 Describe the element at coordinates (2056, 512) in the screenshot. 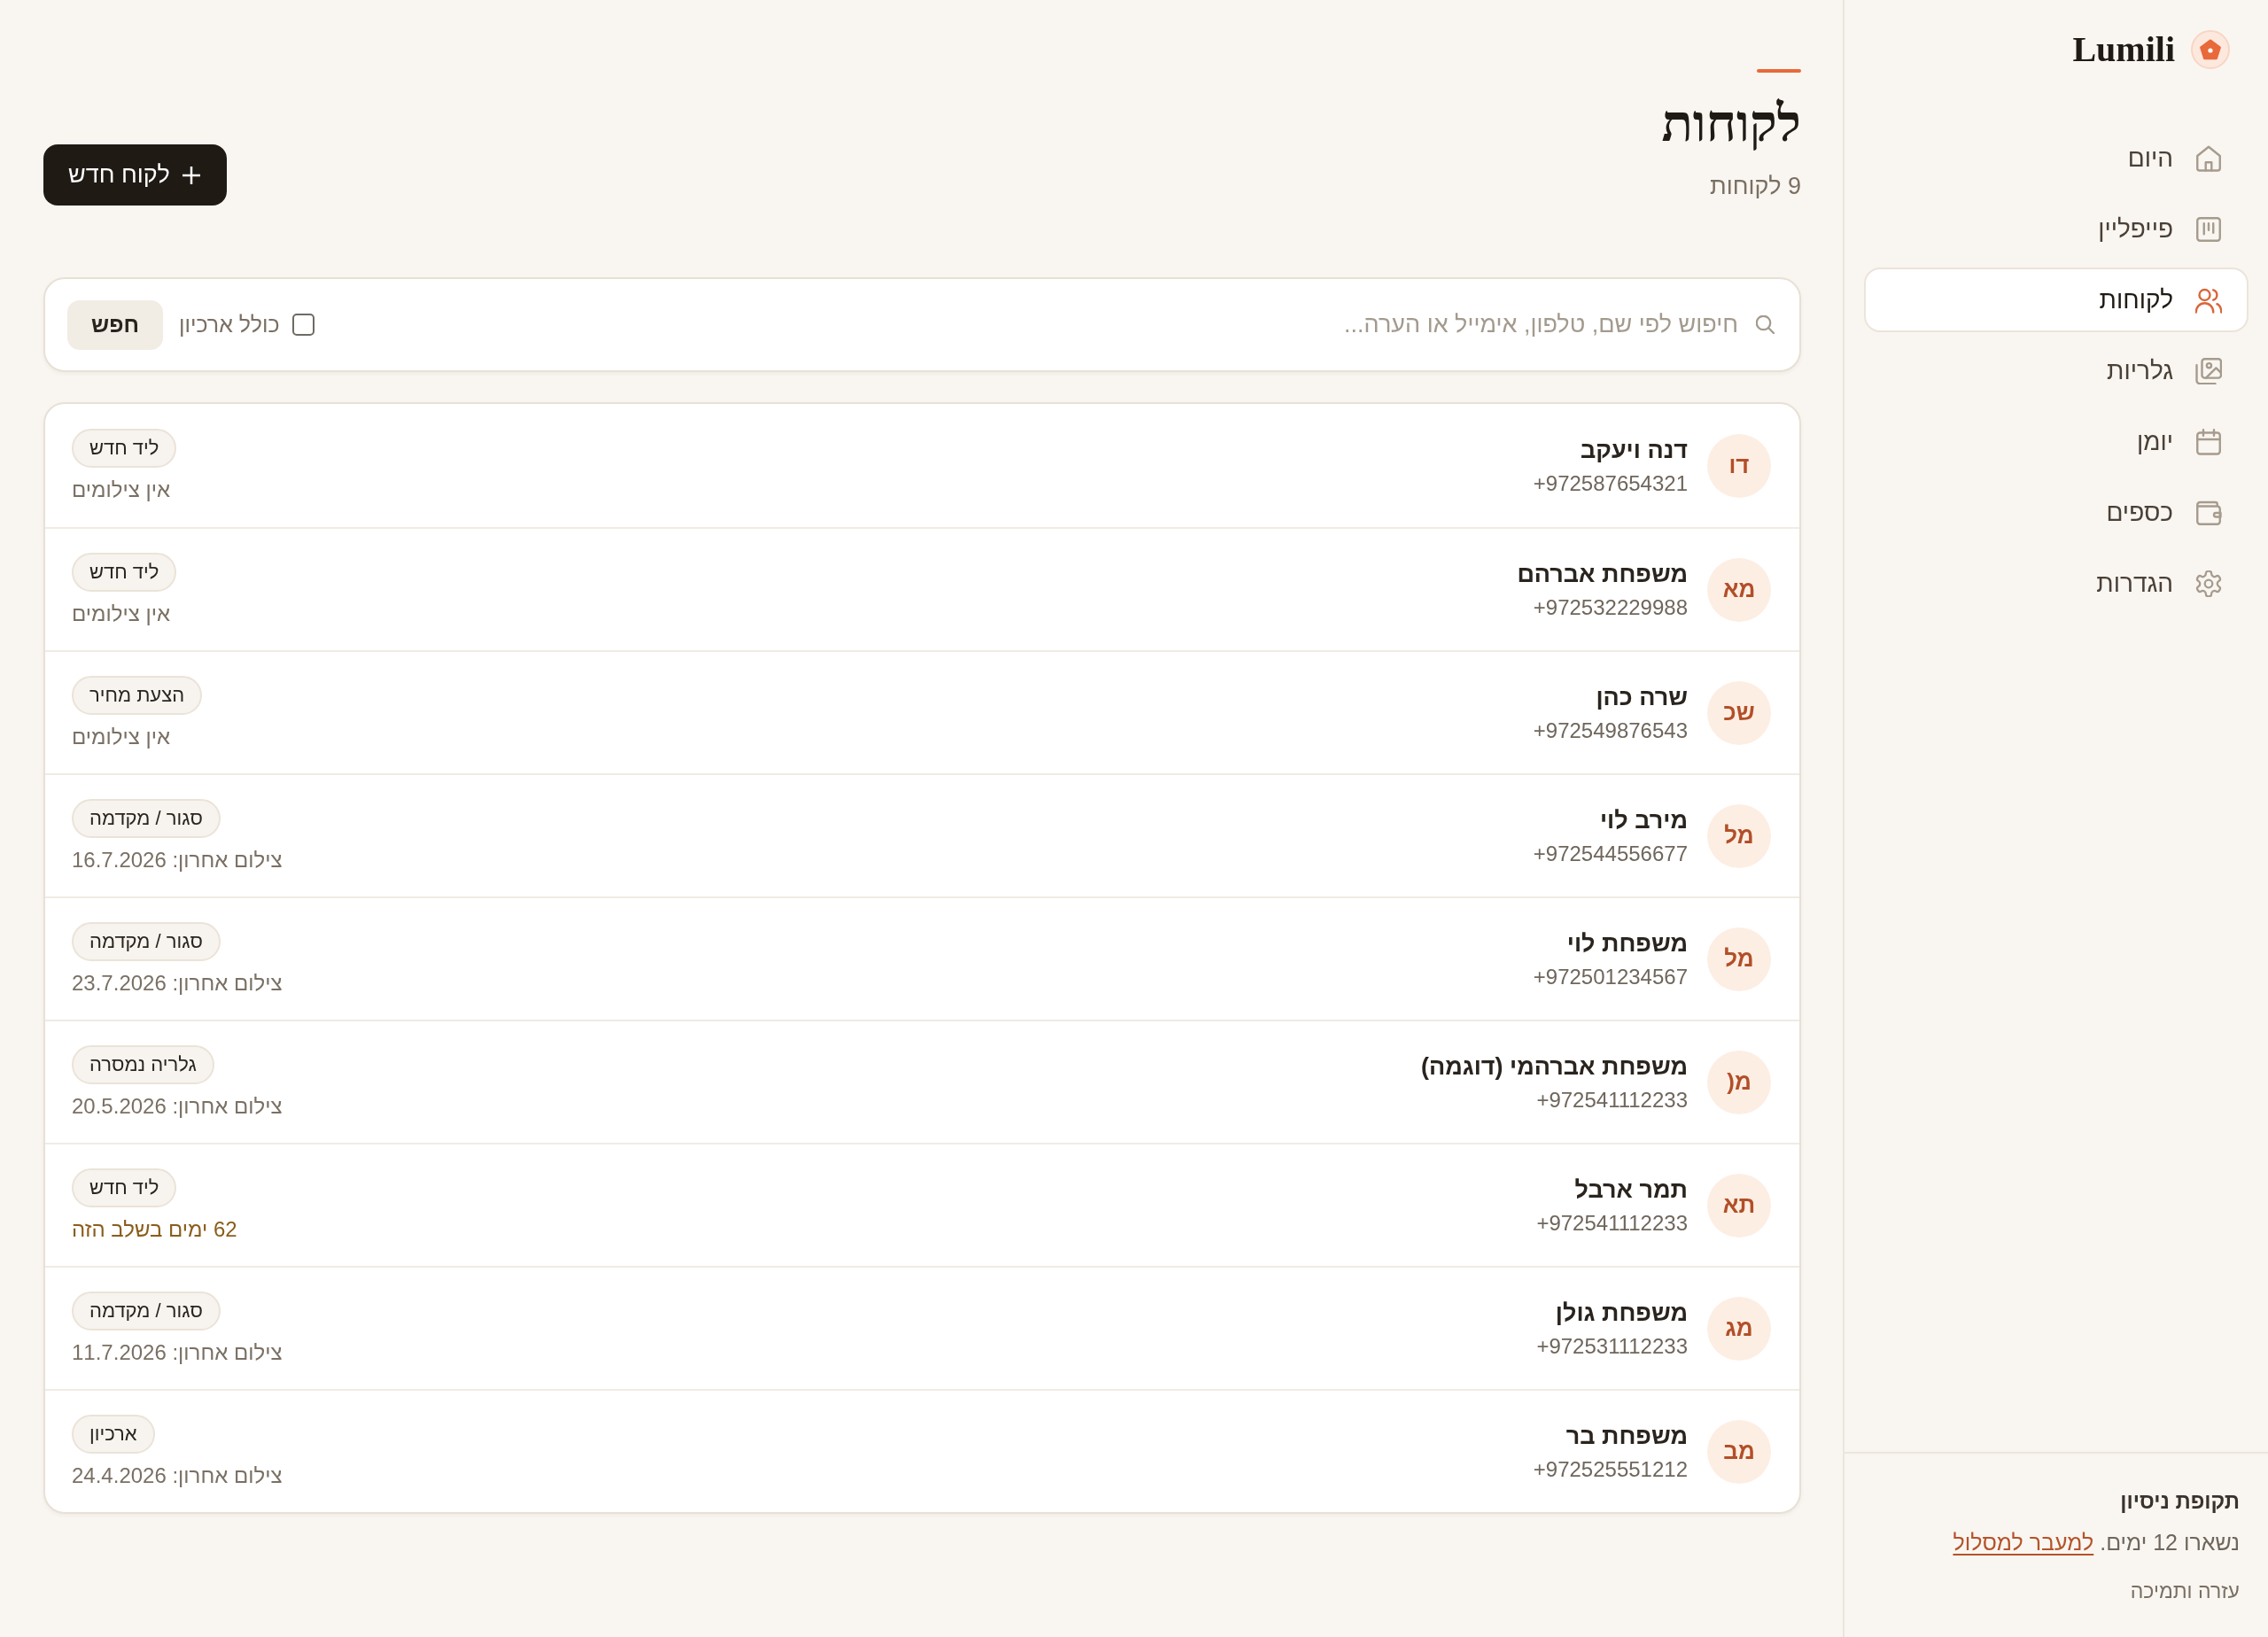

I see `nav-item: כספים` at that location.